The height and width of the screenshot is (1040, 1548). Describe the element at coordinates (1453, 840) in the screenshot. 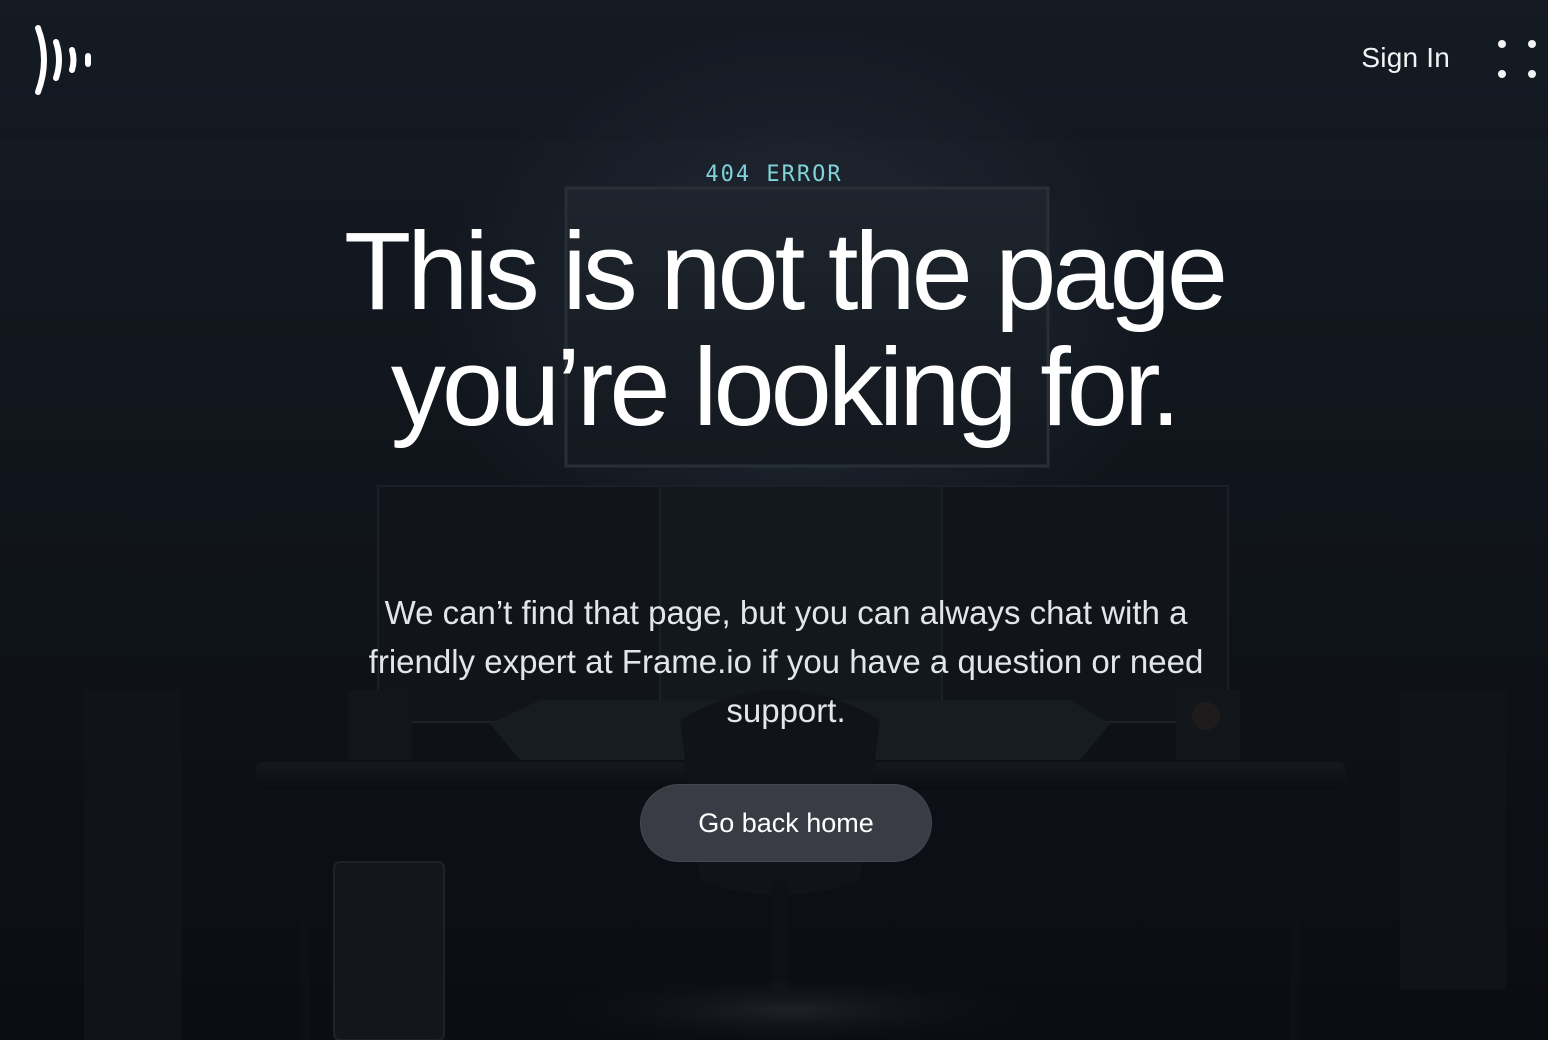

I see `right-tower-speaker-shape` at that location.